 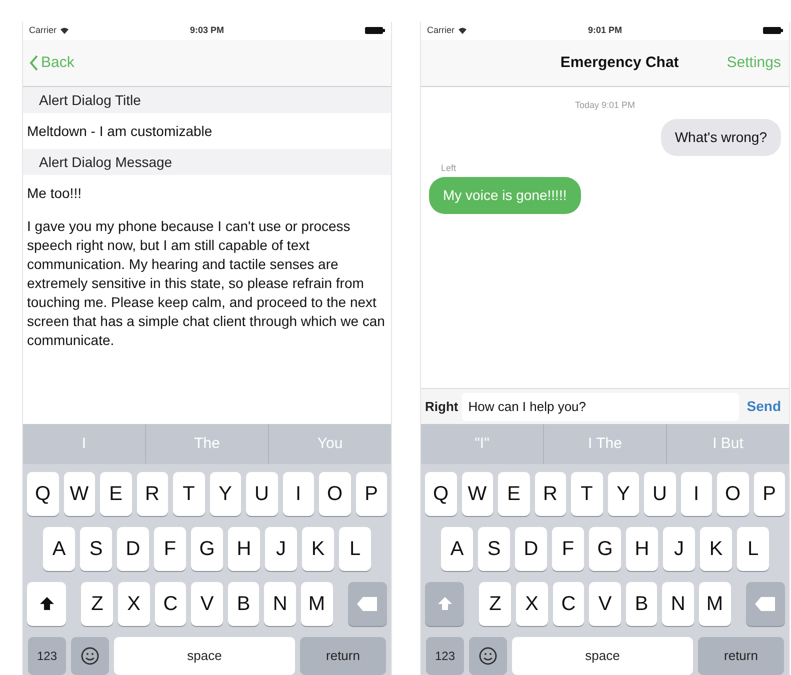 I want to click on text-field: Meltdown - I am customizable, so click(x=207, y=131).